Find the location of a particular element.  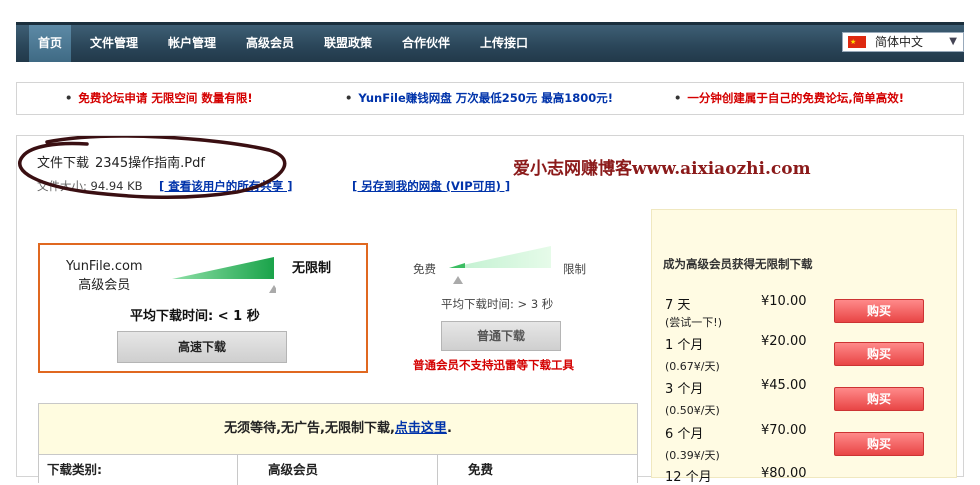

nav-vip-member: 高级会员 is located at coordinates (270, 43).